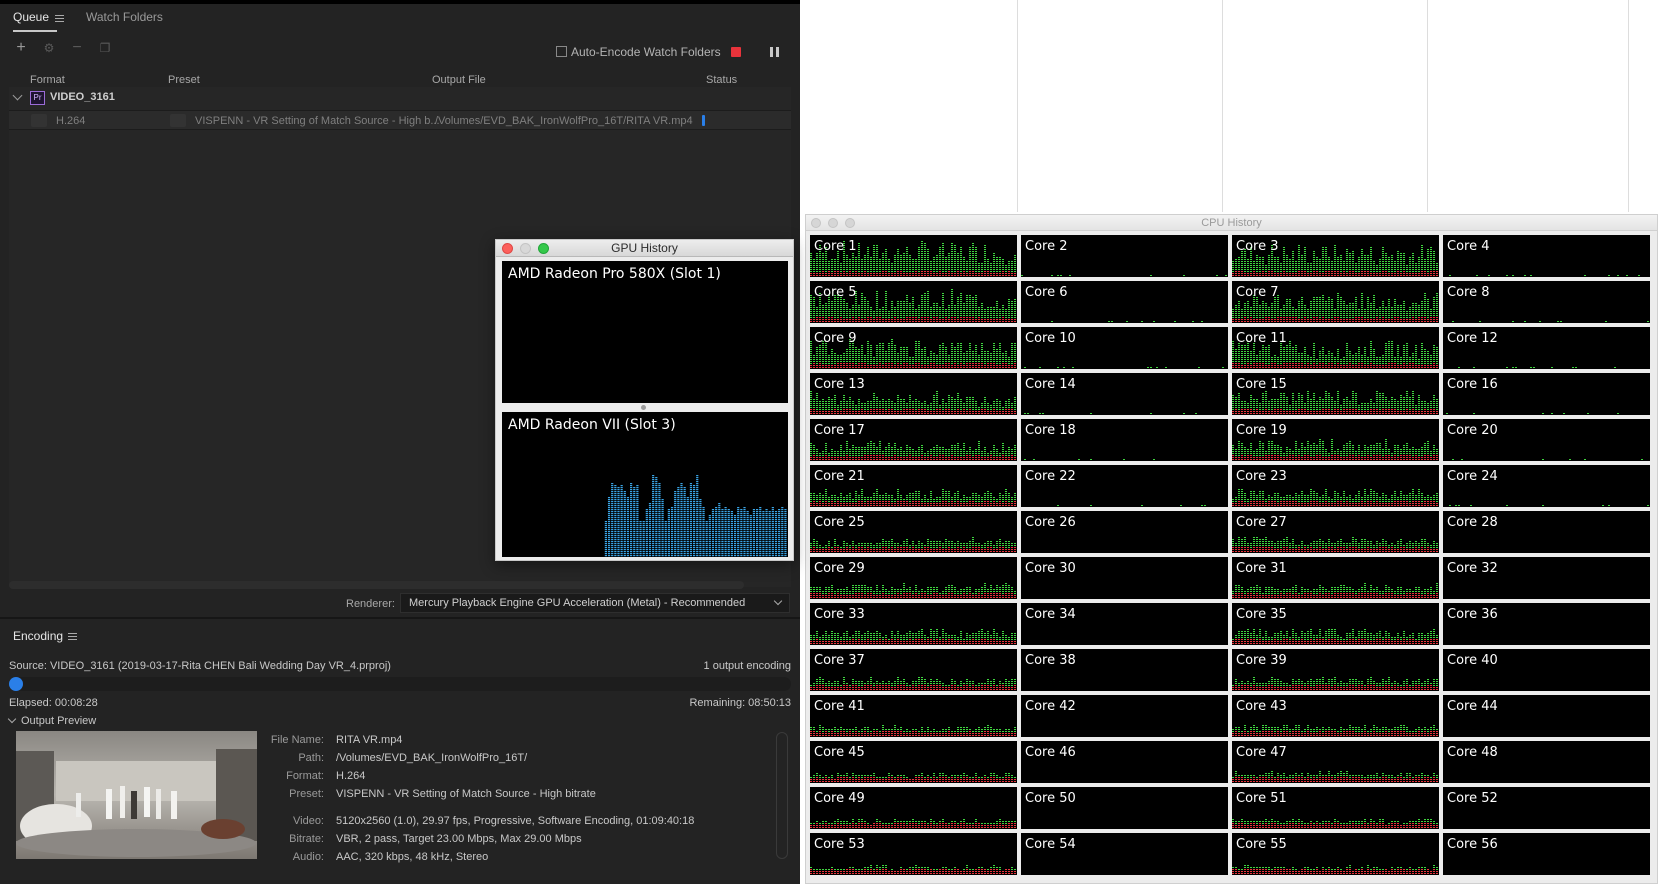 Image resolution: width=1658 pixels, height=884 pixels. Describe the element at coordinates (124, 17) in the screenshot. I see `tab-watch-folders: Watch Folders` at that location.